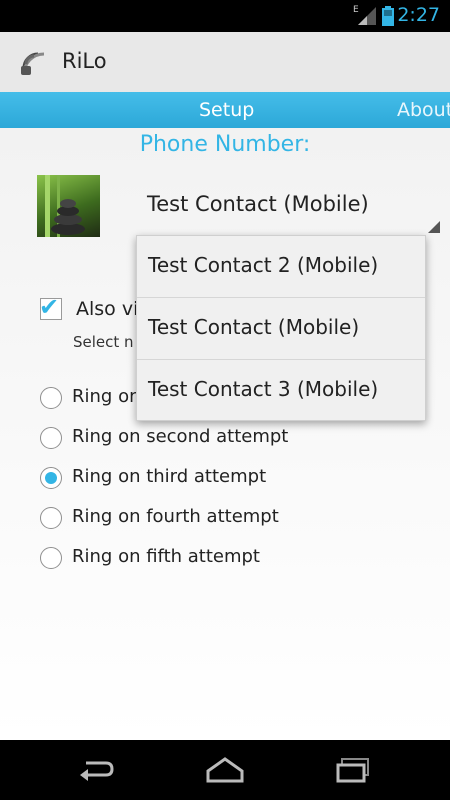 Image resolution: width=450 pixels, height=800 pixels. I want to click on checkmark-icon: ✔, so click(49, 307).